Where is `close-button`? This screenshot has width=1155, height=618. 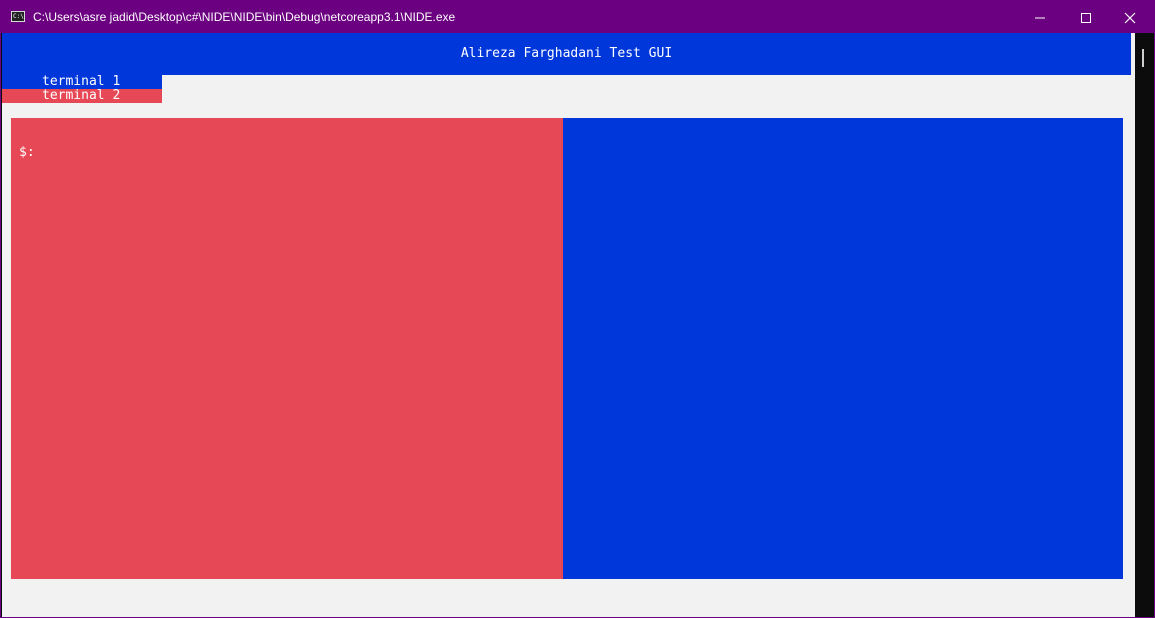
close-button is located at coordinates (1130, 17).